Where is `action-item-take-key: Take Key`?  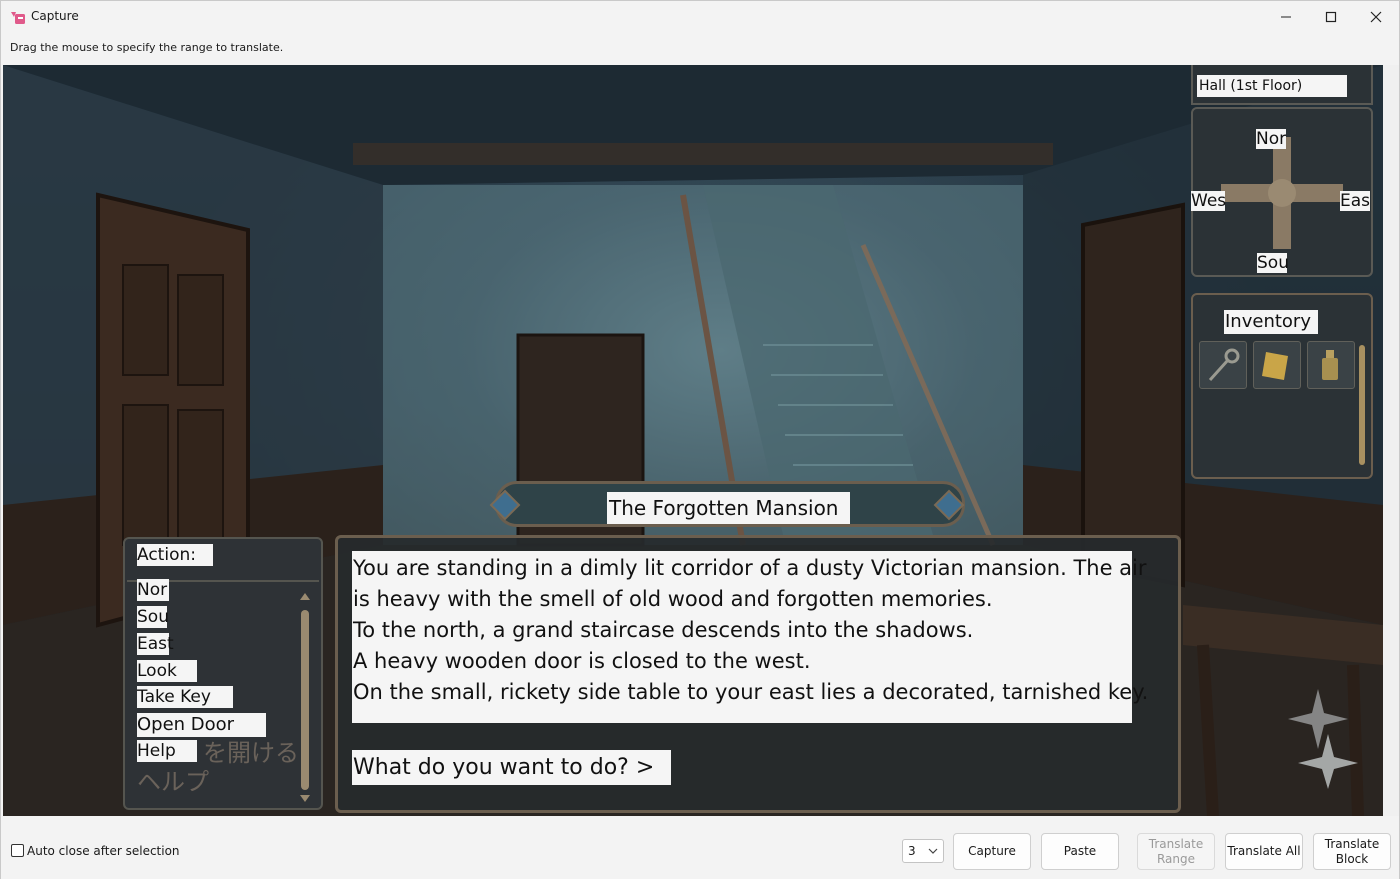 action-item-take-key: Take Key is located at coordinates (185, 697).